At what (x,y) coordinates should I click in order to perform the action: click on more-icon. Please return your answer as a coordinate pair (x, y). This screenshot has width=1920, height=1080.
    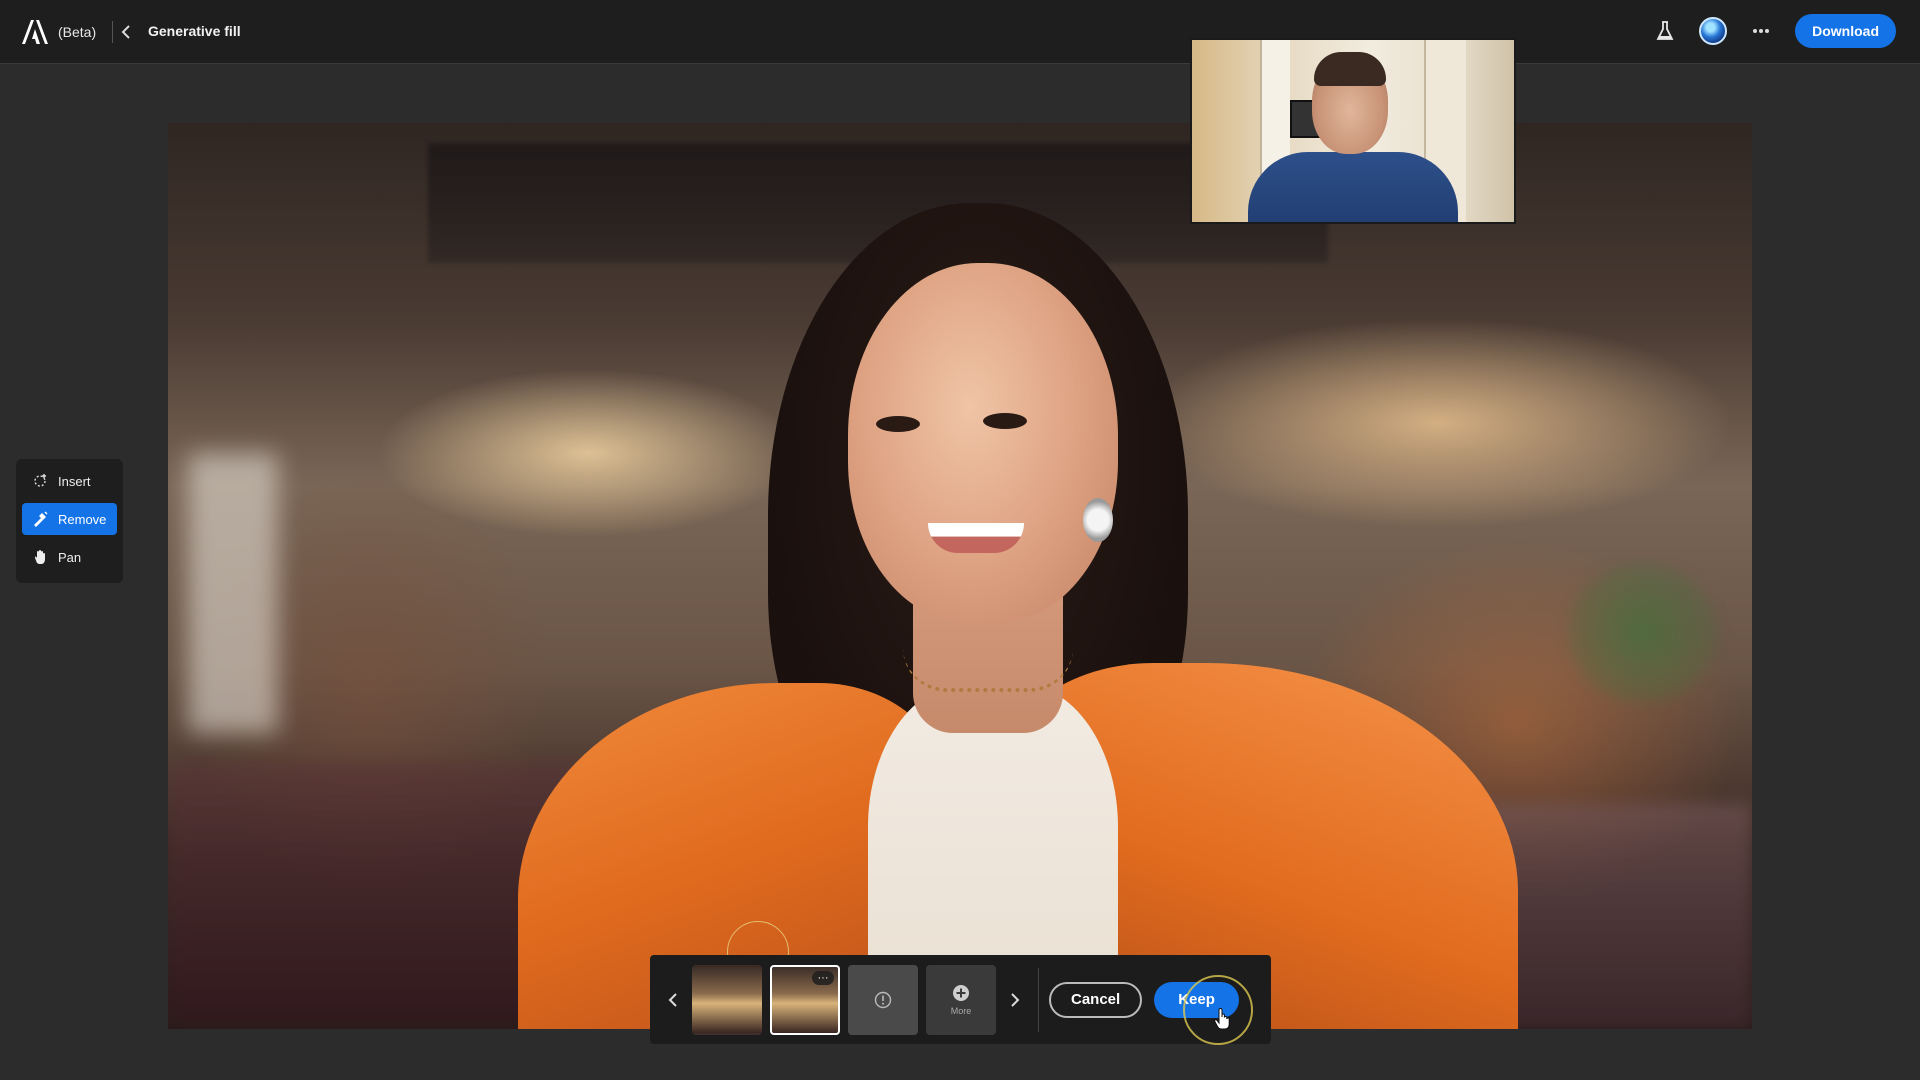
    Looking at the image, I should click on (1761, 31).